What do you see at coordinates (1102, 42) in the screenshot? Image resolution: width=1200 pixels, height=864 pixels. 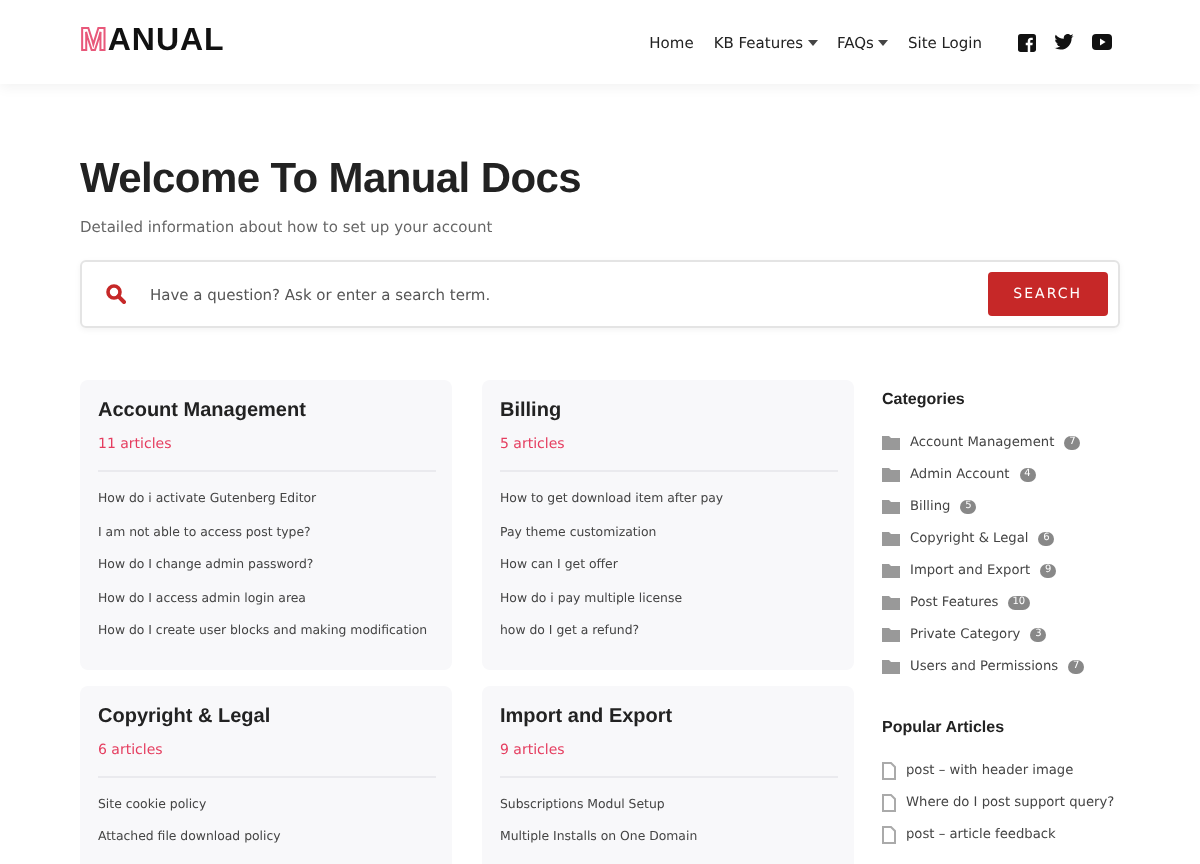 I see `youtube-icon` at bounding box center [1102, 42].